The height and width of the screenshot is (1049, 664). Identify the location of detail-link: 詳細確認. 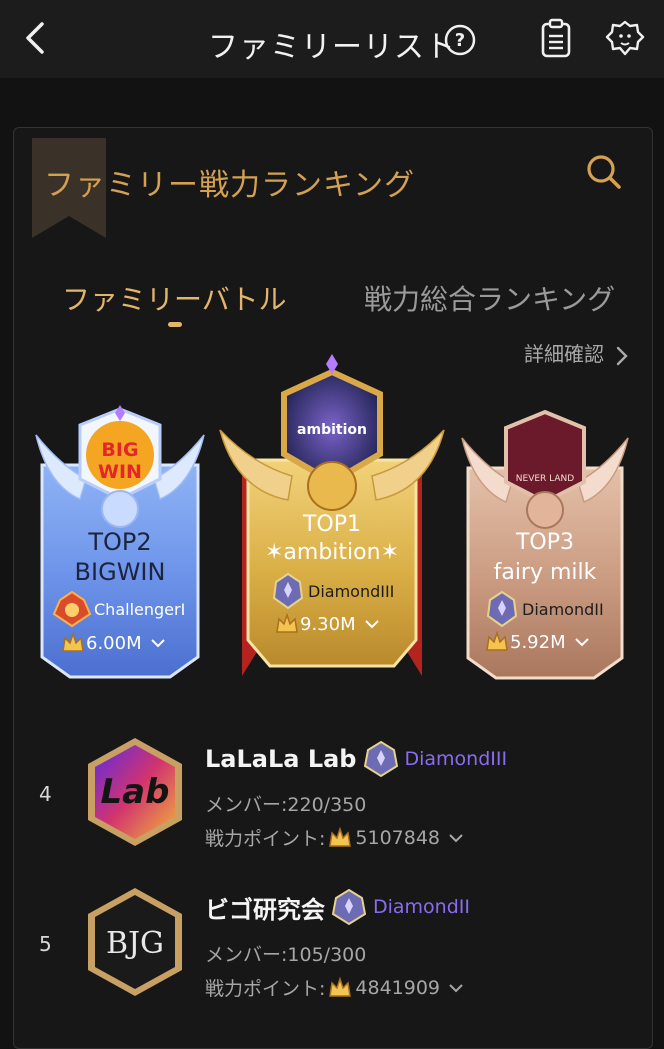
(576, 352).